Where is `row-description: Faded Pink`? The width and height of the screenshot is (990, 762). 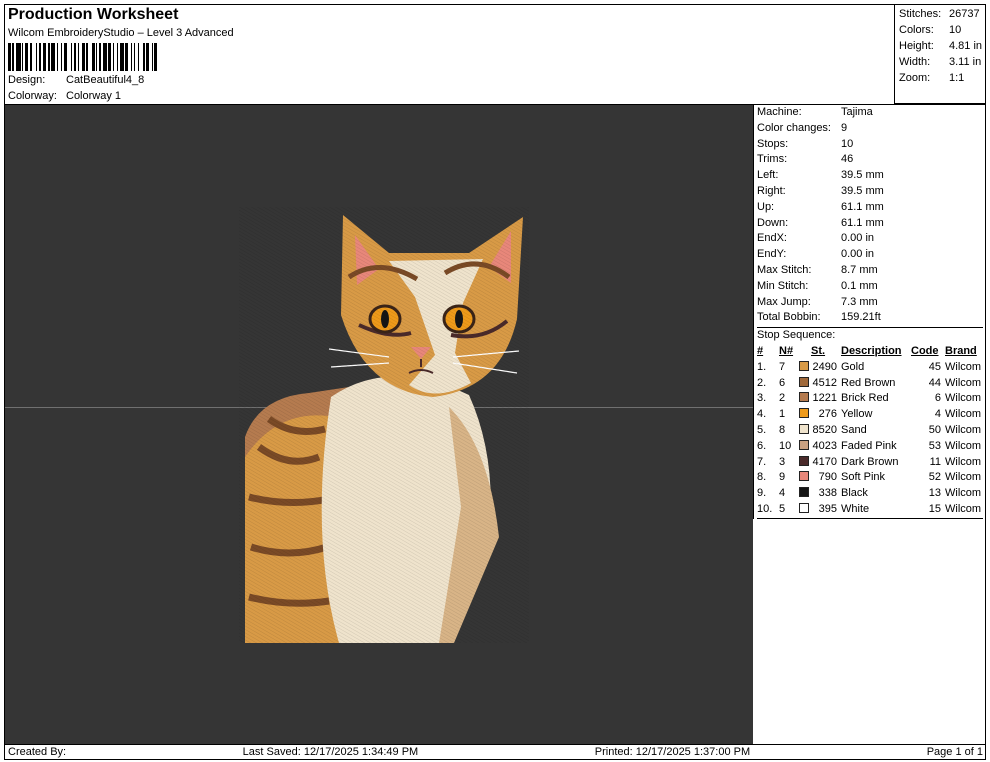 row-description: Faded Pink is located at coordinates (869, 445).